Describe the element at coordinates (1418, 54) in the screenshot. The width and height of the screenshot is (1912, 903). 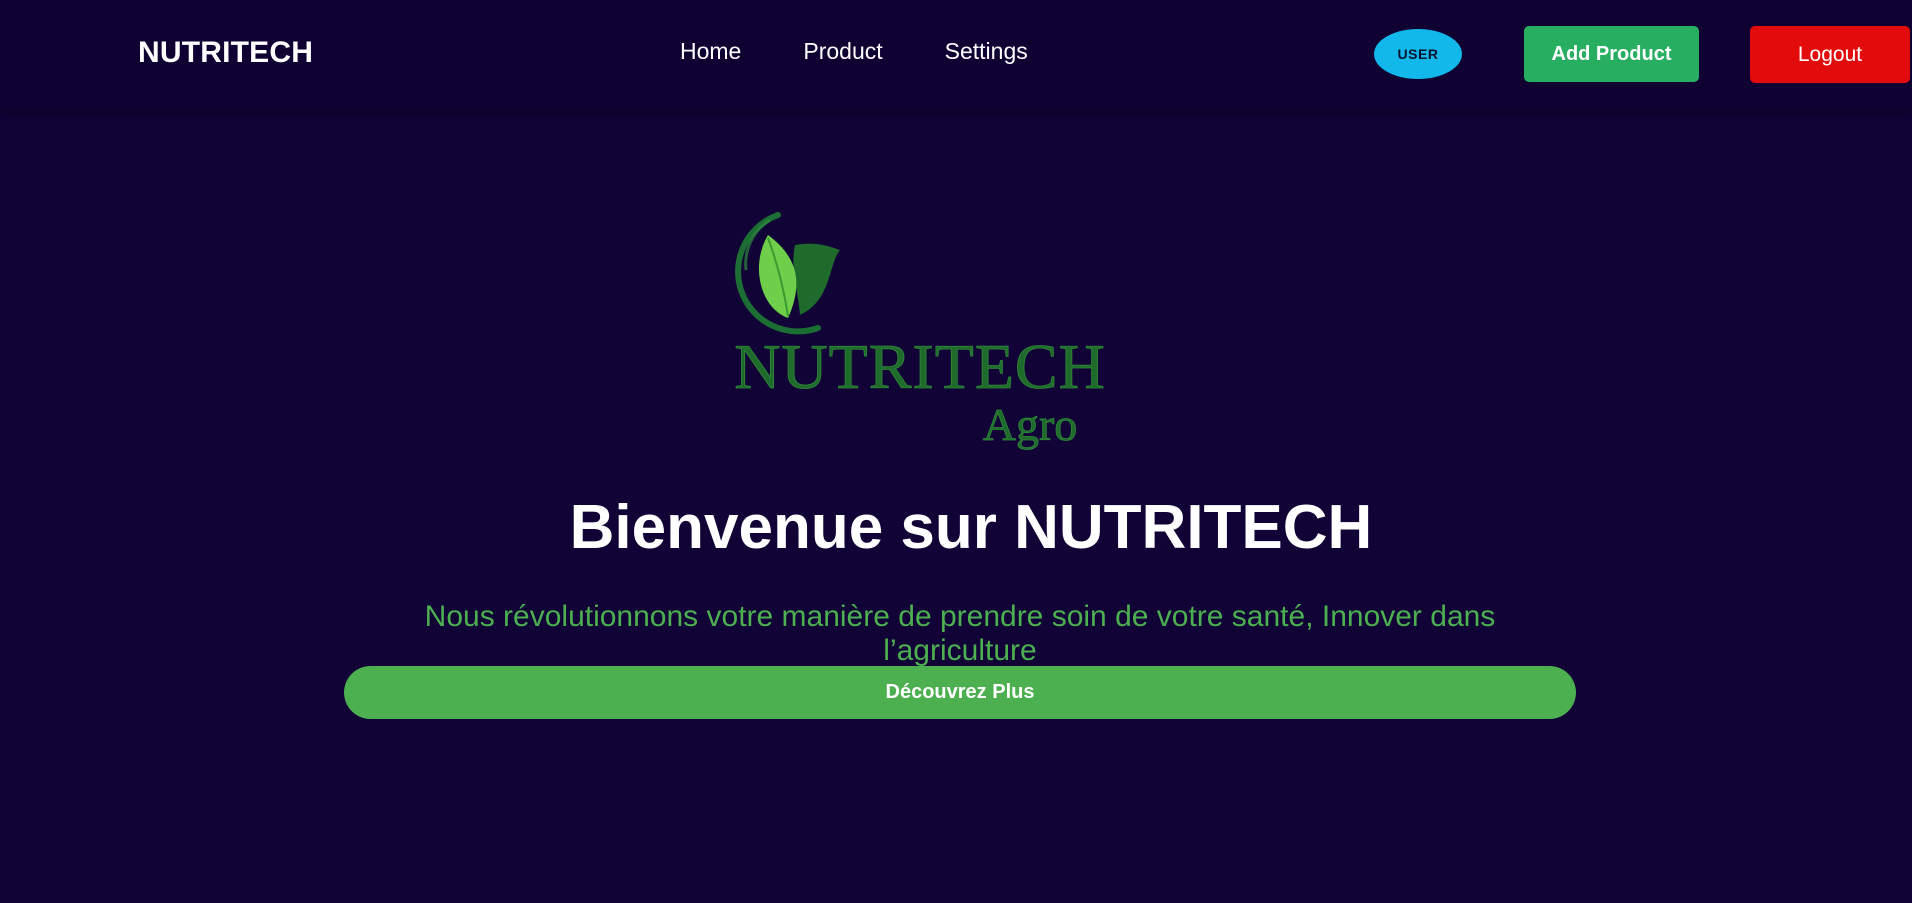
I see `user-badge: USER` at that location.